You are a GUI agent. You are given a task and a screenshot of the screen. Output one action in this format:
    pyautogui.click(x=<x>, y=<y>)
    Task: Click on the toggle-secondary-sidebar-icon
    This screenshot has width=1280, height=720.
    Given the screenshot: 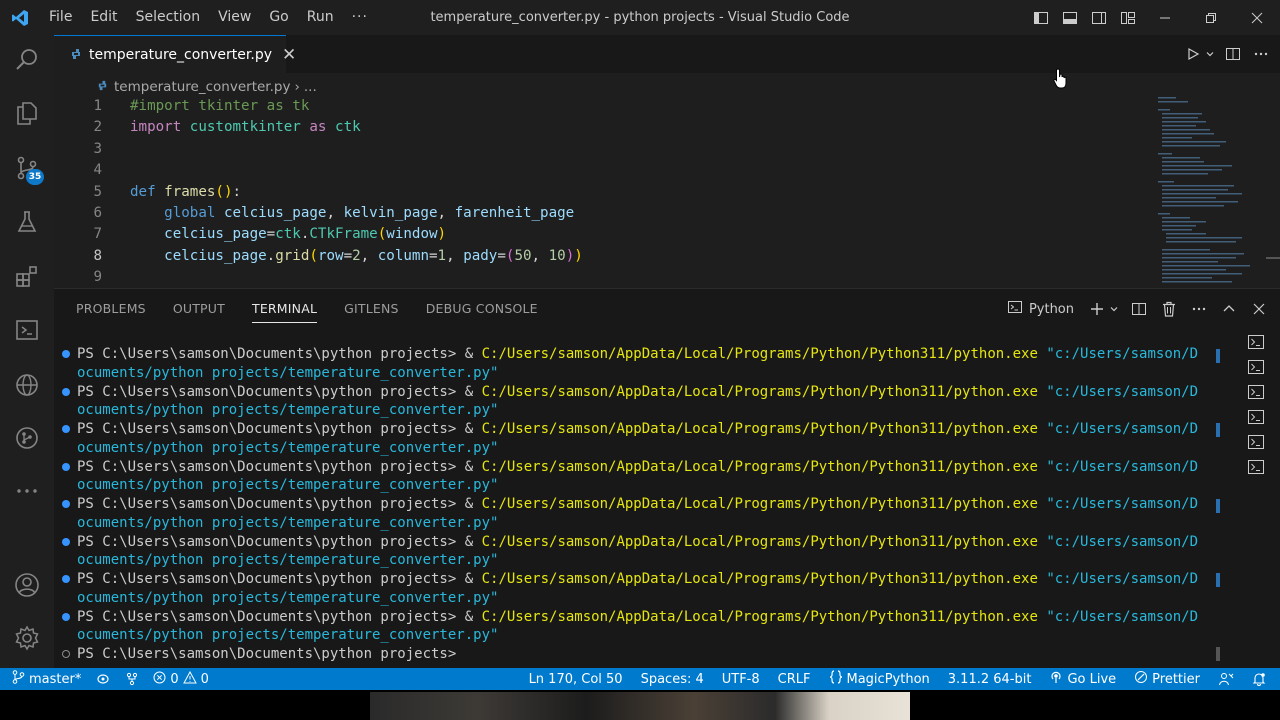 What is the action you would take?
    pyautogui.click(x=1098, y=17)
    